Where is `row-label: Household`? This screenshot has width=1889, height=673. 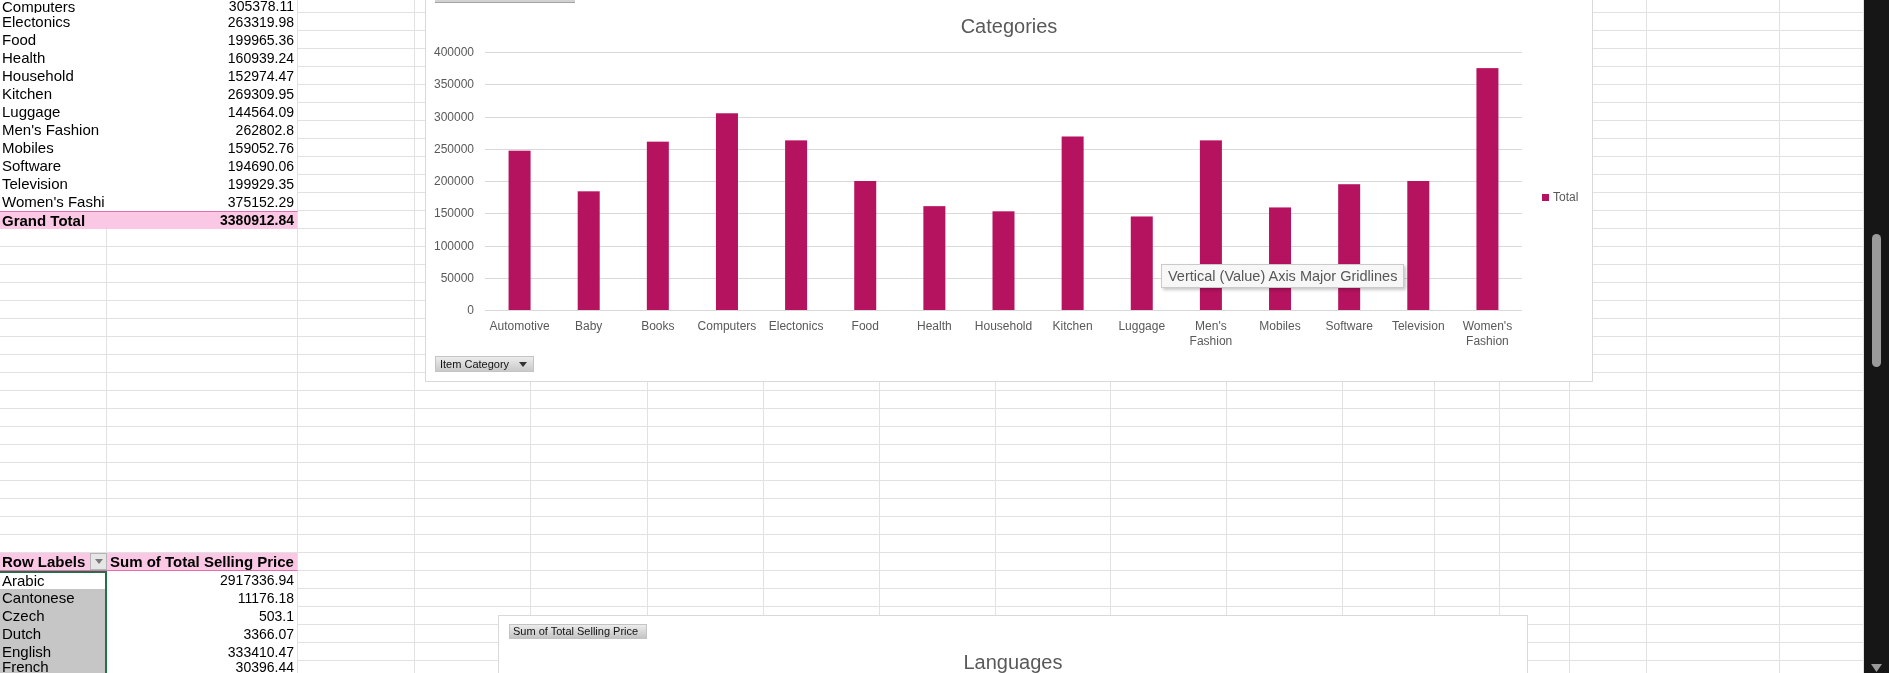 row-label: Household is located at coordinates (53, 76).